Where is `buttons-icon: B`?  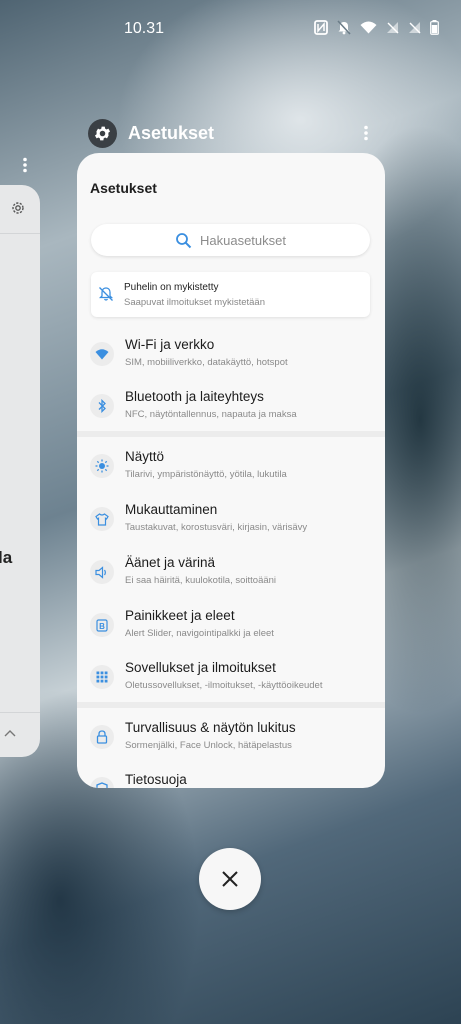
buttons-icon: B is located at coordinates (102, 625).